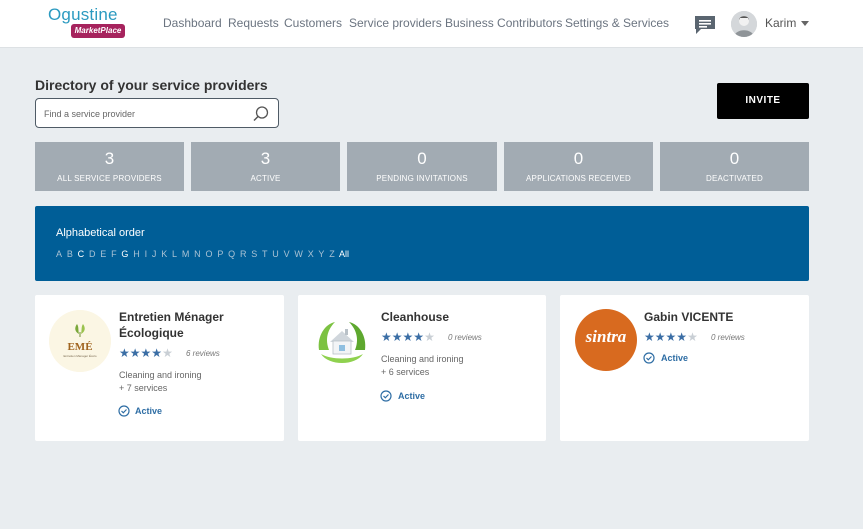 The height and width of the screenshot is (529, 863). I want to click on letter-r: R, so click(243, 254).